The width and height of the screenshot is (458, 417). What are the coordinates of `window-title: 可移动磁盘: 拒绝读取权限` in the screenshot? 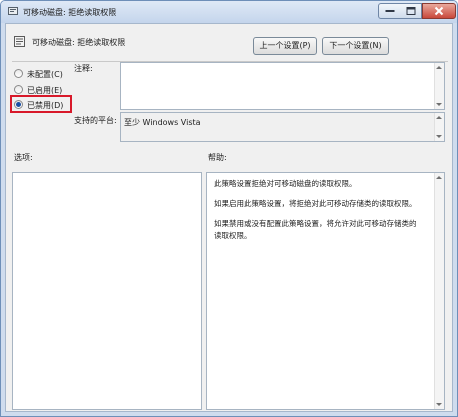 It's located at (70, 12).